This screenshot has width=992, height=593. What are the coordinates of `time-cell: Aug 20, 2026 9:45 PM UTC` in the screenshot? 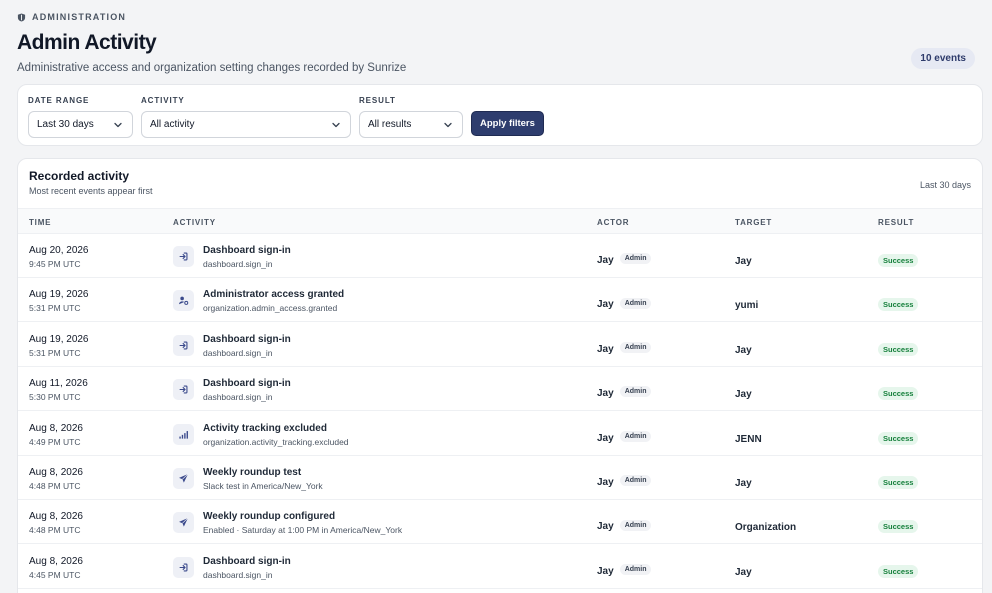 It's located at (59, 257).